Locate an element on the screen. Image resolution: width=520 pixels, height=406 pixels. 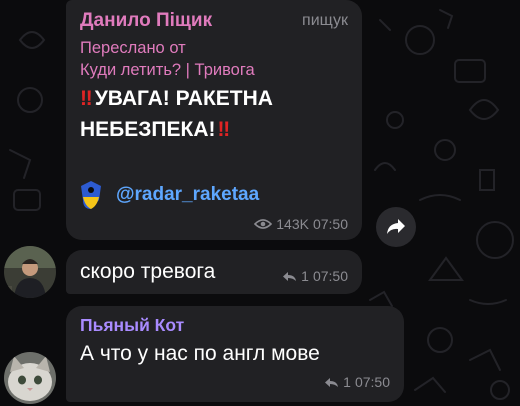
channel-link-row: @radar_raketaa is located at coordinates (169, 195).